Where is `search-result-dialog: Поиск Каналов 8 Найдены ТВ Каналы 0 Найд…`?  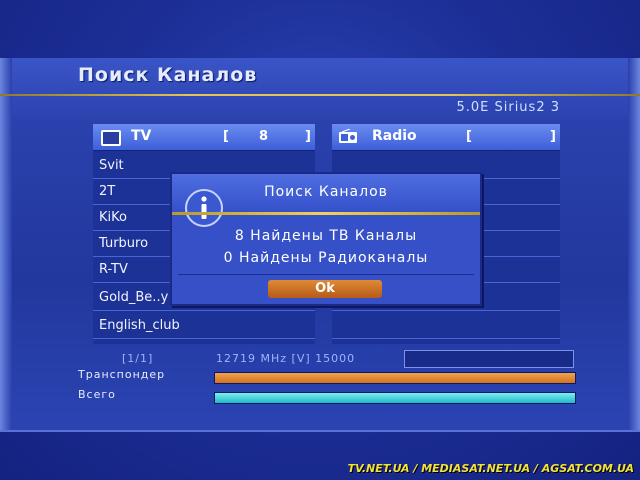
search-result-dialog: Поиск Каналов 8 Найдены ТВ Каналы 0 Найд… is located at coordinates (326, 239).